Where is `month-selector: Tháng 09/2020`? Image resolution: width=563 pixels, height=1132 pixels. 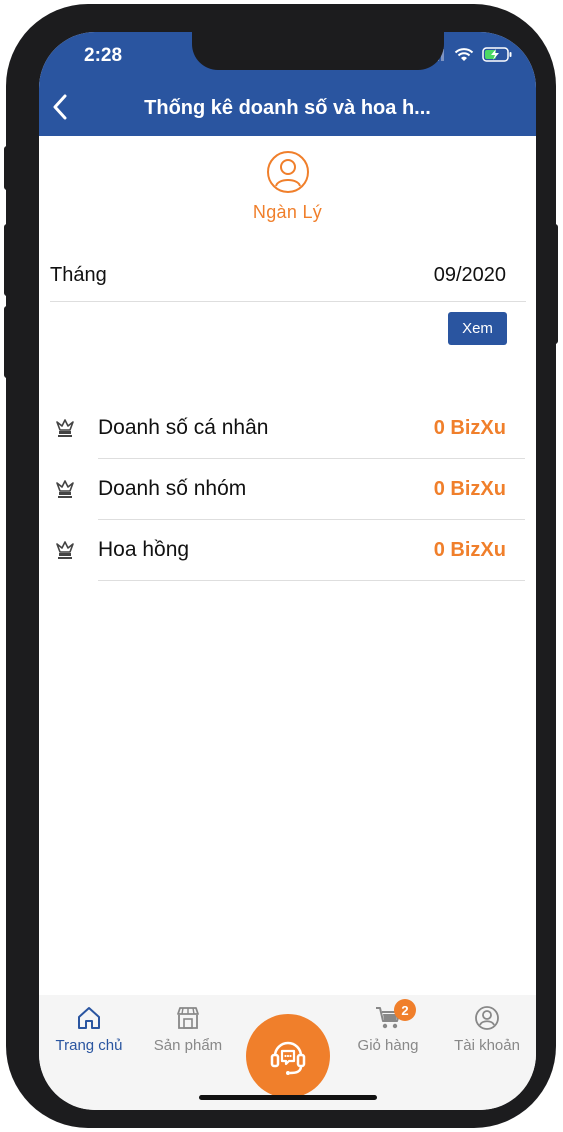
month-selector: Tháng 09/2020 is located at coordinates (288, 276).